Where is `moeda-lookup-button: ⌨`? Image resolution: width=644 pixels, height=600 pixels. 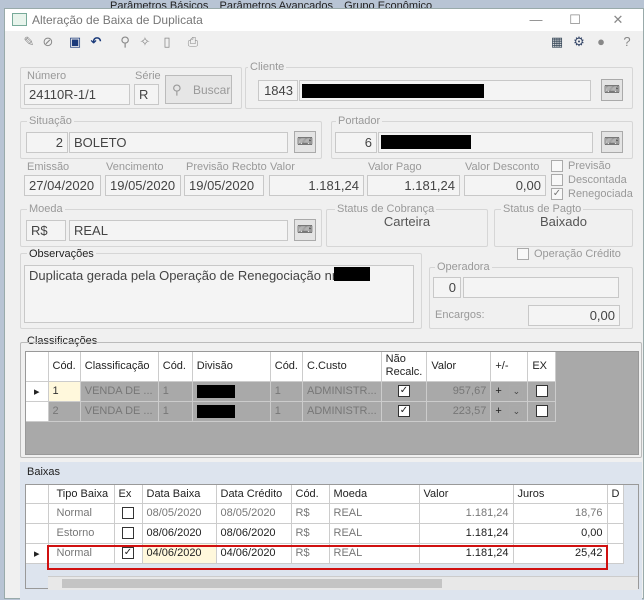 moeda-lookup-button: ⌨ is located at coordinates (305, 230).